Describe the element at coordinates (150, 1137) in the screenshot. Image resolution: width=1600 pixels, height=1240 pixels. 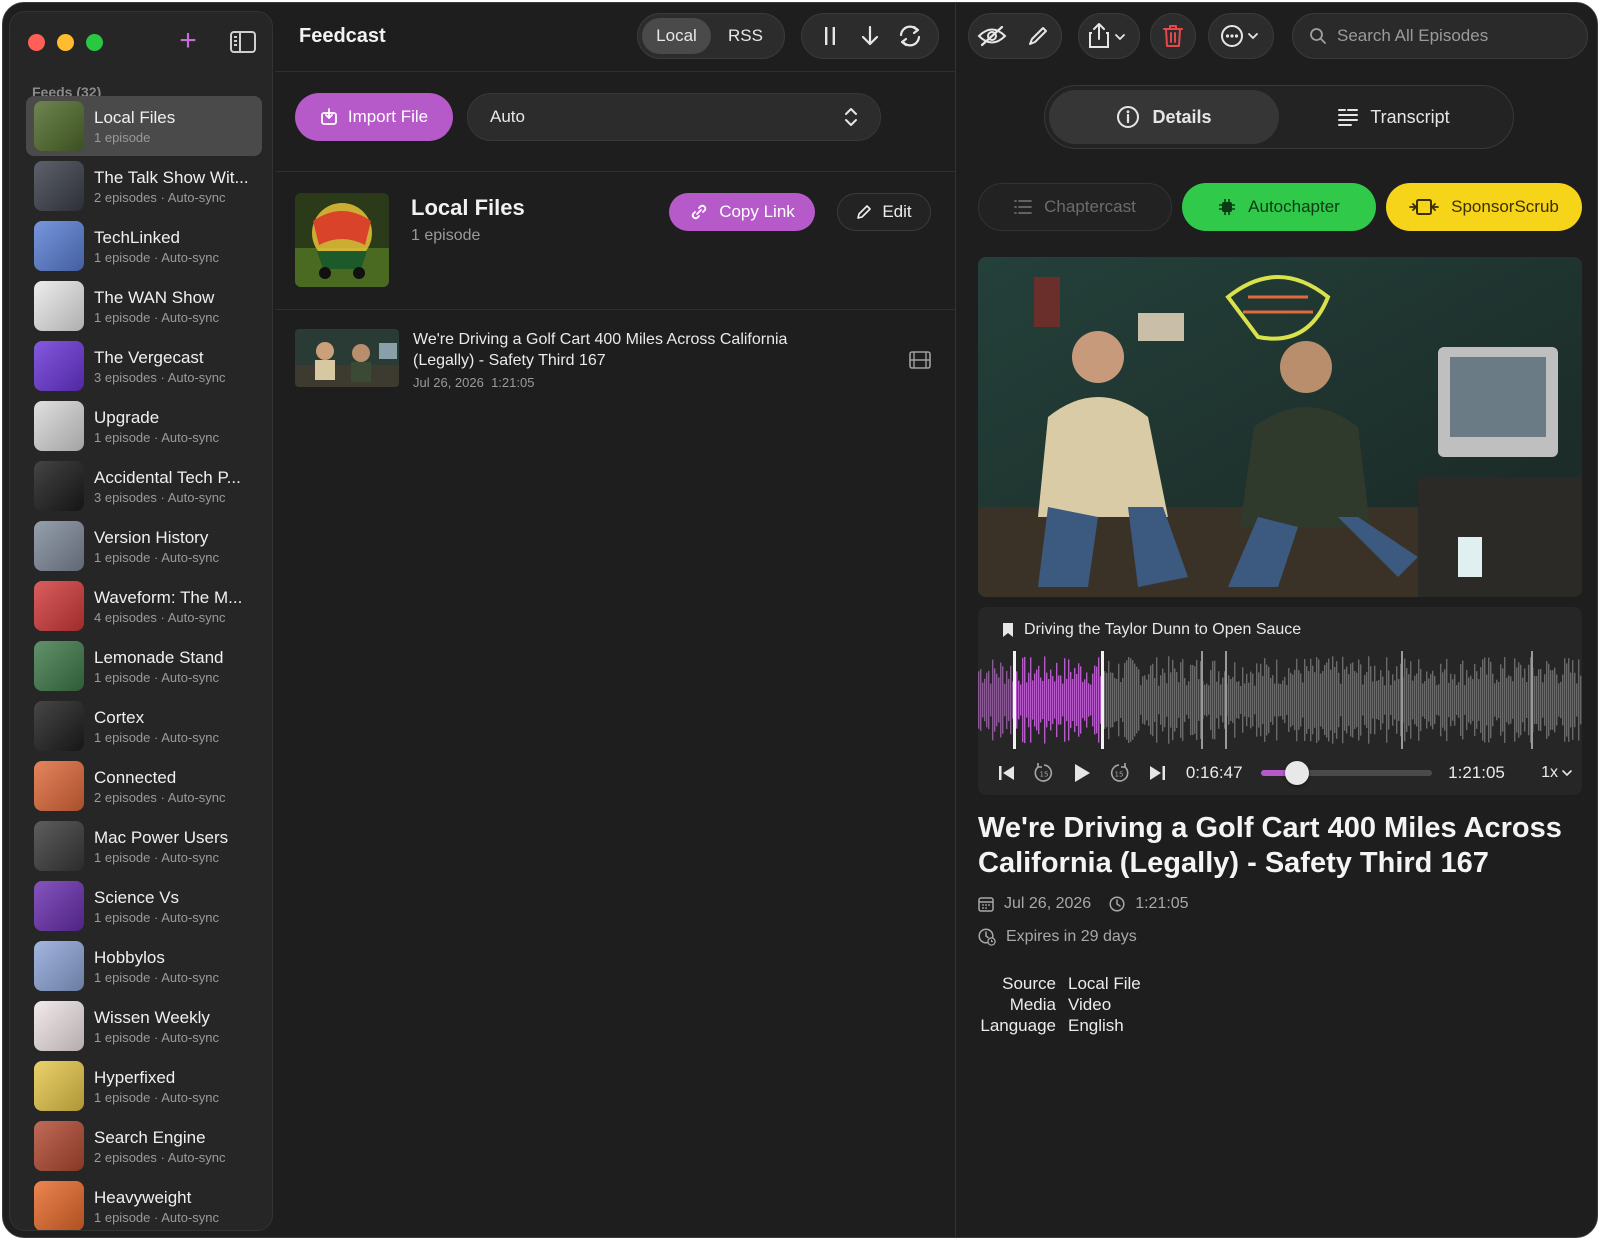
I see `feed-name: Search Engine` at that location.